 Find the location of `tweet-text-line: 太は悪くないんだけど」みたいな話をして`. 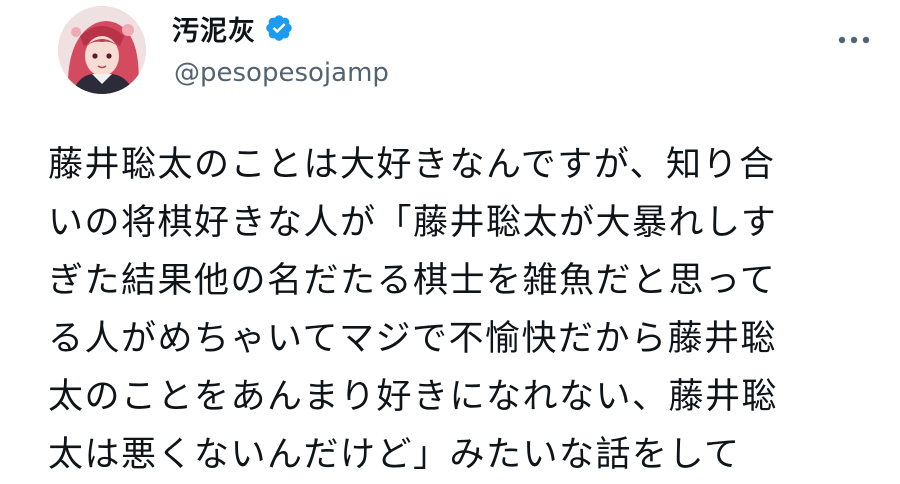

tweet-text-line: 太は悪くないんだけど」みたいな話をして is located at coordinates (394, 455).